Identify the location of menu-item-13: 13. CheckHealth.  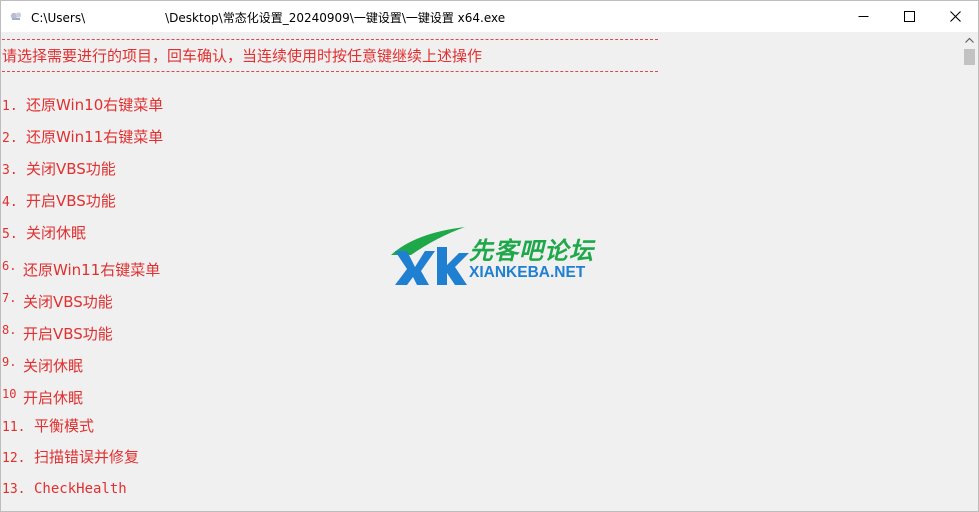
(64, 488).